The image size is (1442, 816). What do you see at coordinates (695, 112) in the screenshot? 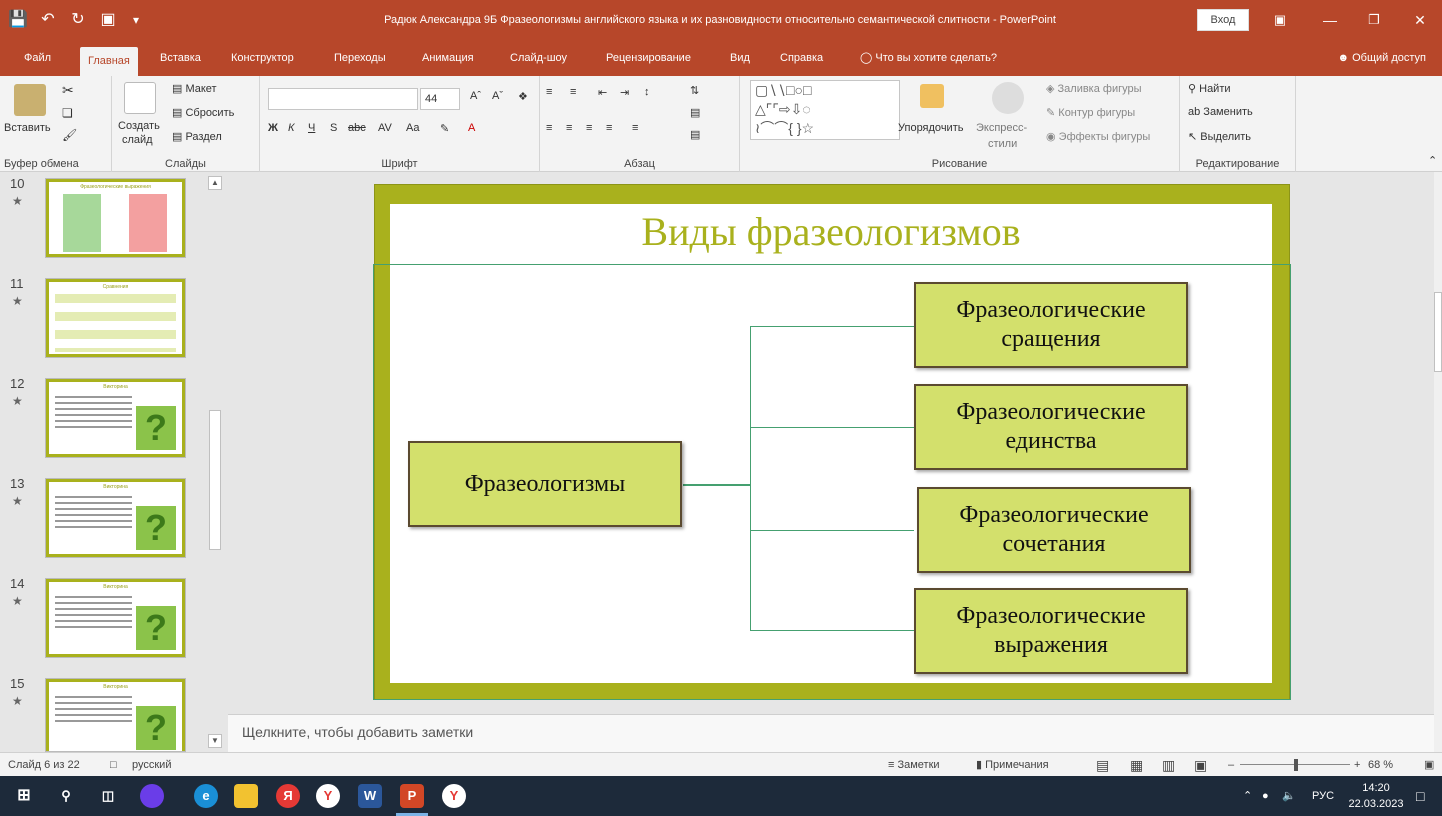
I see `align-text-icon: ▤` at bounding box center [695, 112].